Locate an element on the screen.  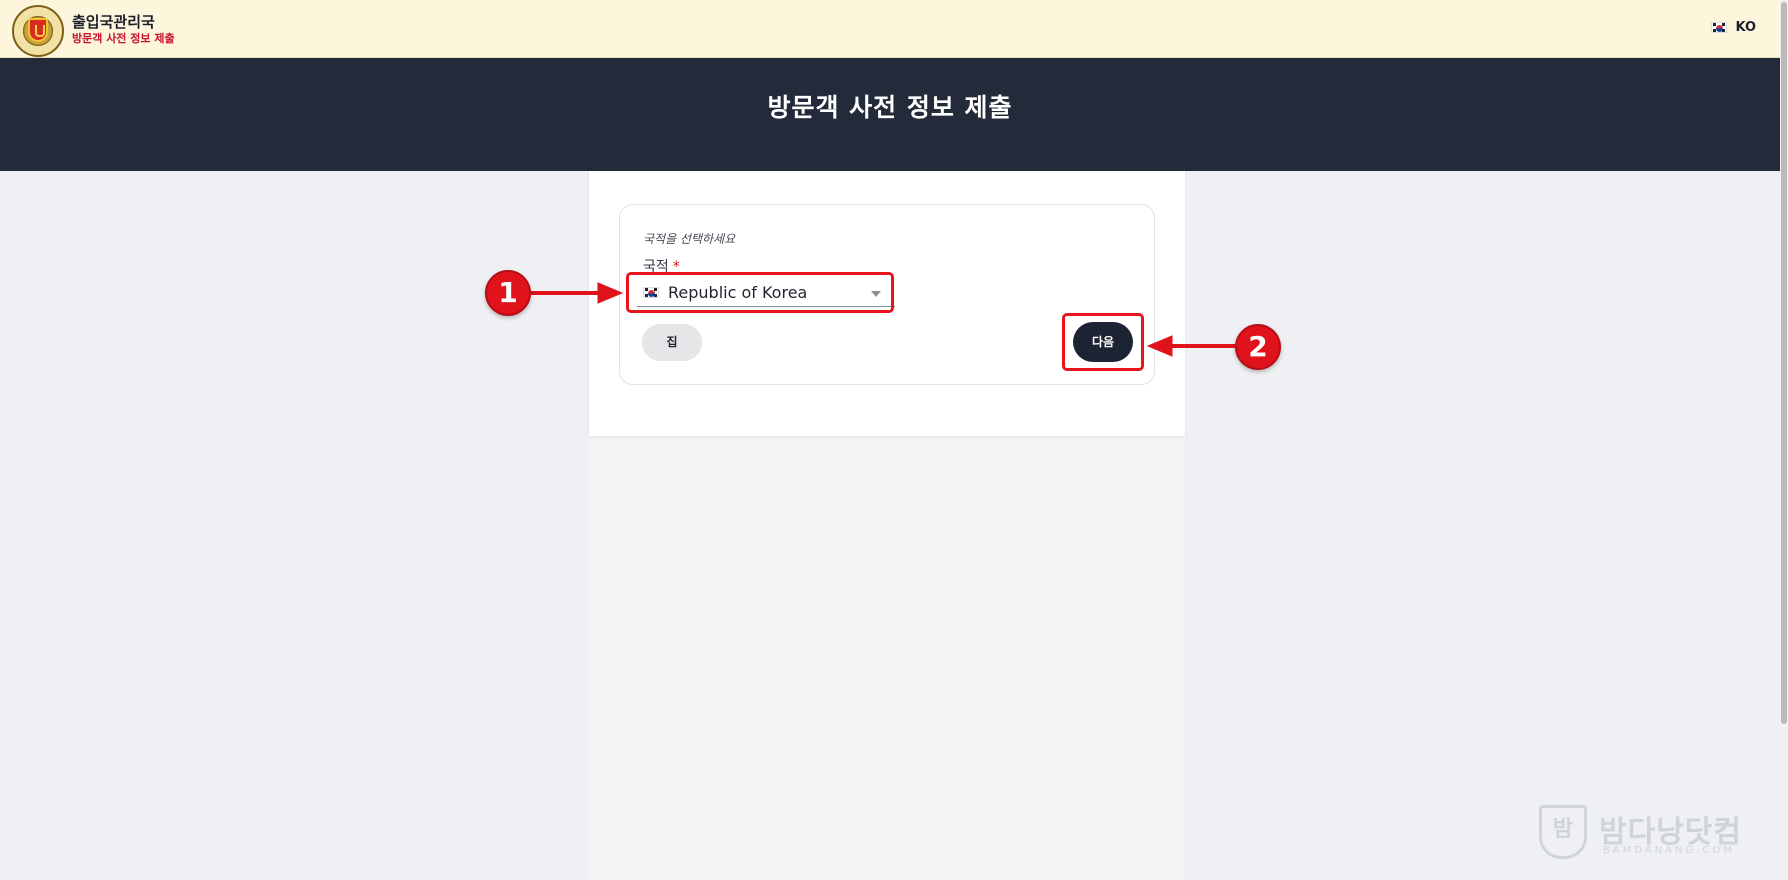
arrow-1-head is located at coordinates (610, 293).